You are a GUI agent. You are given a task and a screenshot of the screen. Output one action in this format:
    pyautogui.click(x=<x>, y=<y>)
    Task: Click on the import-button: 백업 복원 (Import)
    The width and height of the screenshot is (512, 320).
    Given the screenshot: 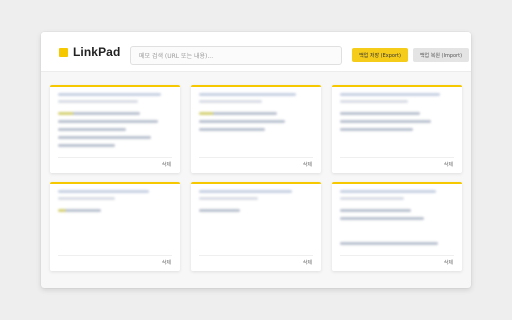 What is the action you would take?
    pyautogui.click(x=441, y=55)
    